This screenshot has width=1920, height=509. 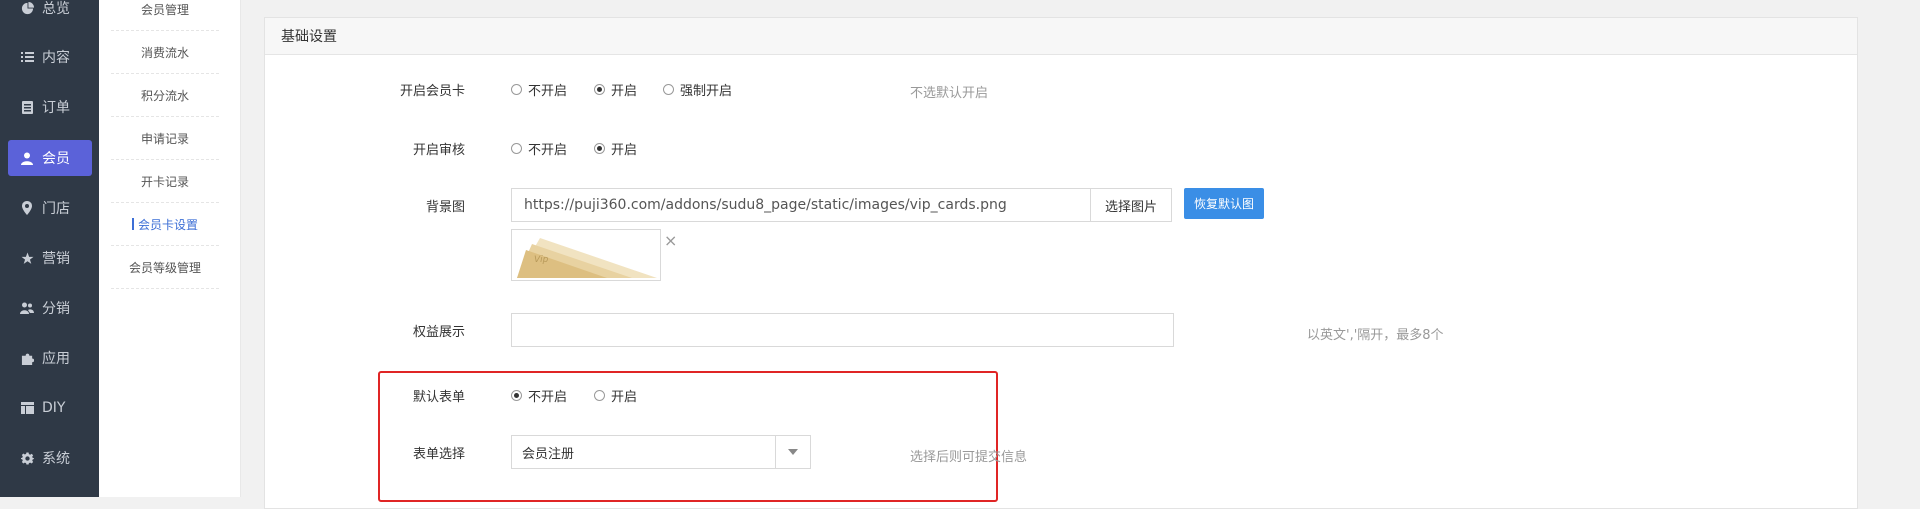 I want to click on subnav-item-member-management: 会员管理, so click(x=165, y=15).